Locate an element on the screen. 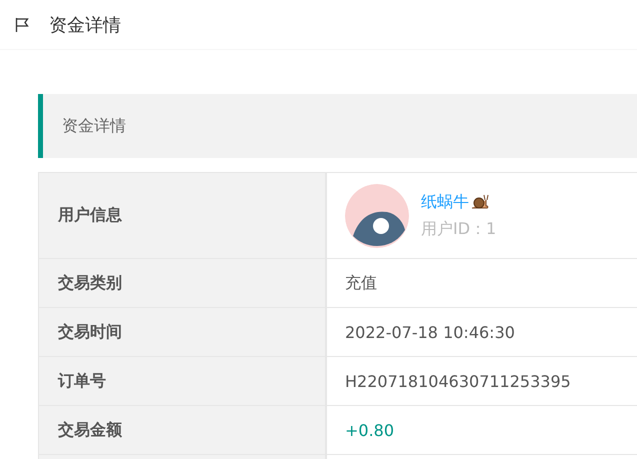  snail-icon is located at coordinates (480, 202).